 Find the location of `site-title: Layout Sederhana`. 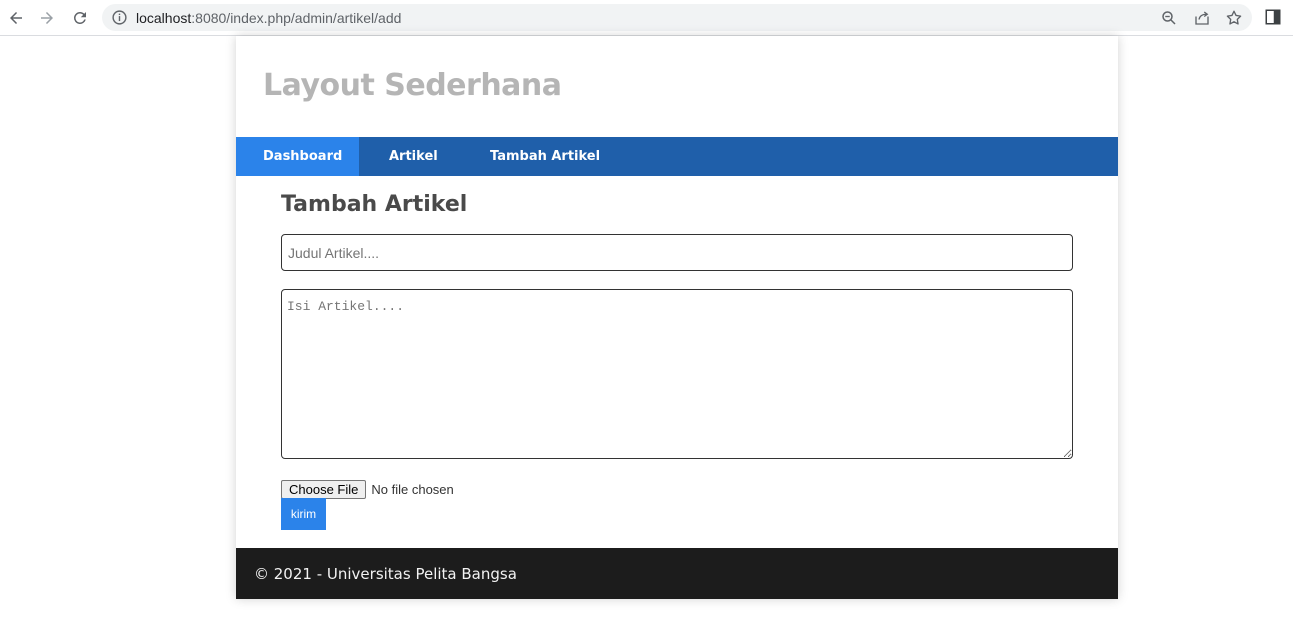

site-title: Layout Sederhana is located at coordinates (412, 85).